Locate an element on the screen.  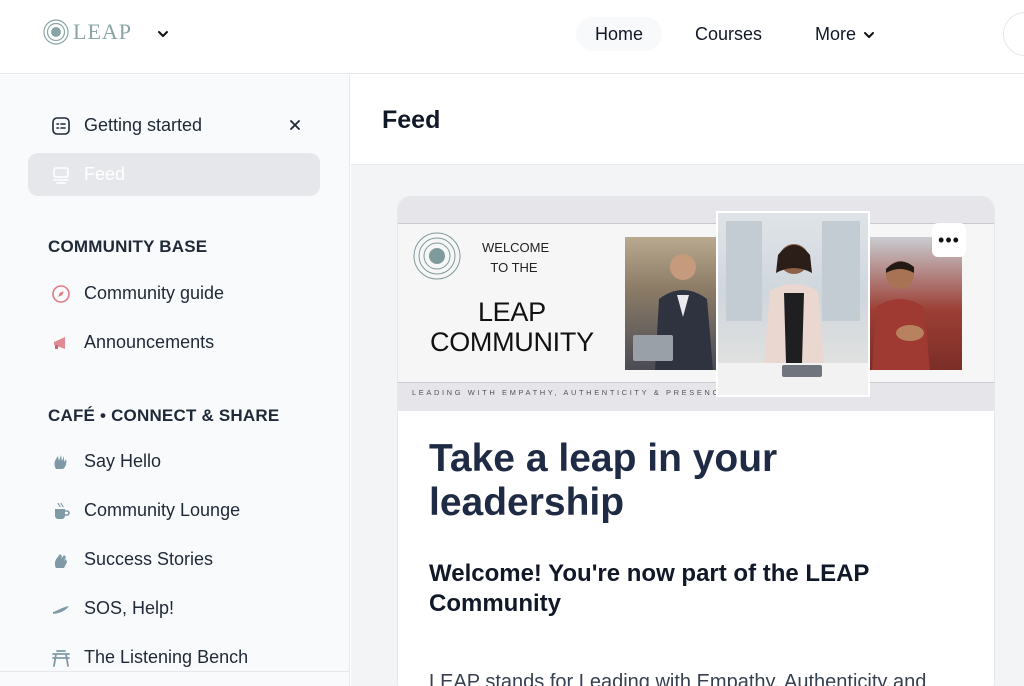
clapping-hands-icon is located at coordinates (61, 560).